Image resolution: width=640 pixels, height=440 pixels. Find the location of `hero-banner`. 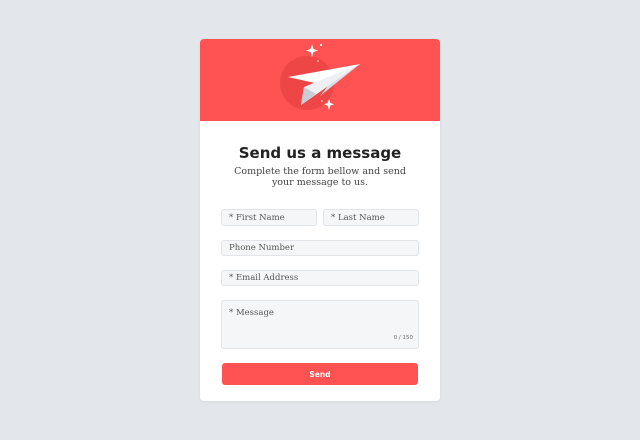

hero-banner is located at coordinates (320, 80).